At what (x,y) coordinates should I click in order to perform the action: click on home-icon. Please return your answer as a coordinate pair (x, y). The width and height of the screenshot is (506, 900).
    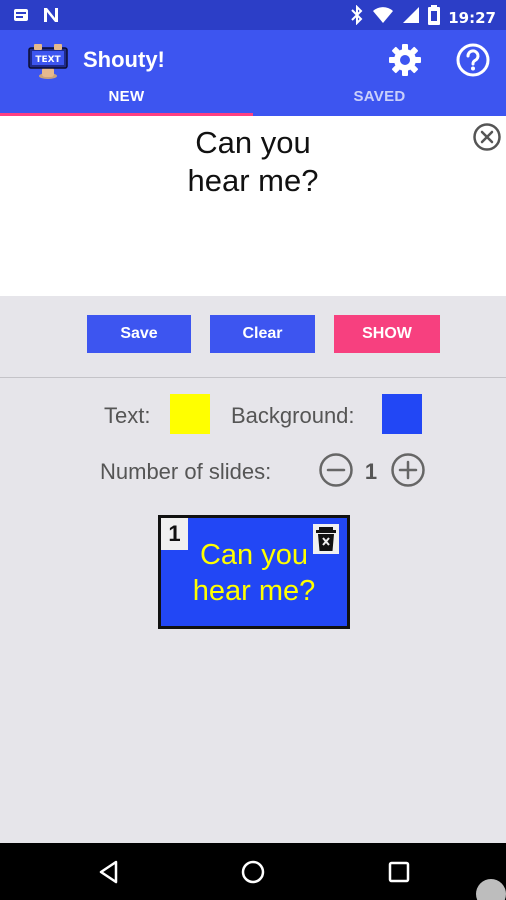
    Looking at the image, I should click on (253, 872).